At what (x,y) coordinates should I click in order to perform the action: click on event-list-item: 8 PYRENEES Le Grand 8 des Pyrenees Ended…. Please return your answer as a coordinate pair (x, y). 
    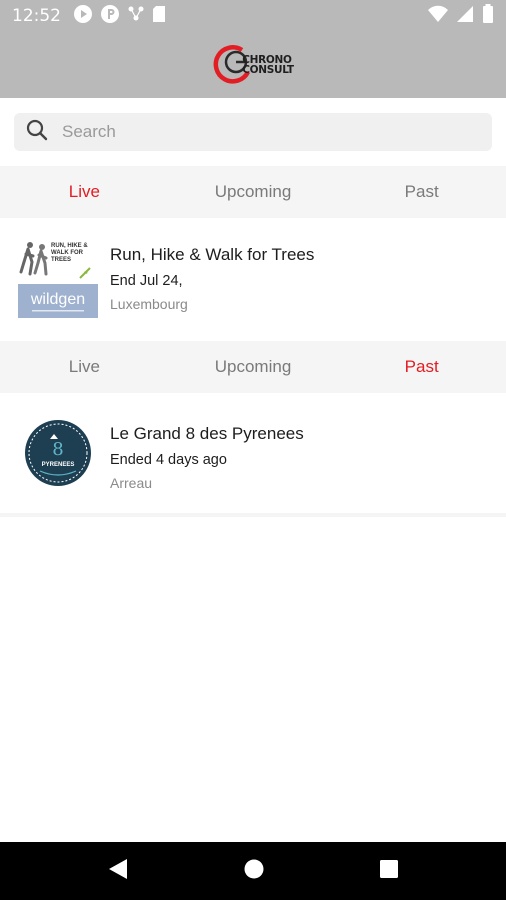
    Looking at the image, I should click on (253, 453).